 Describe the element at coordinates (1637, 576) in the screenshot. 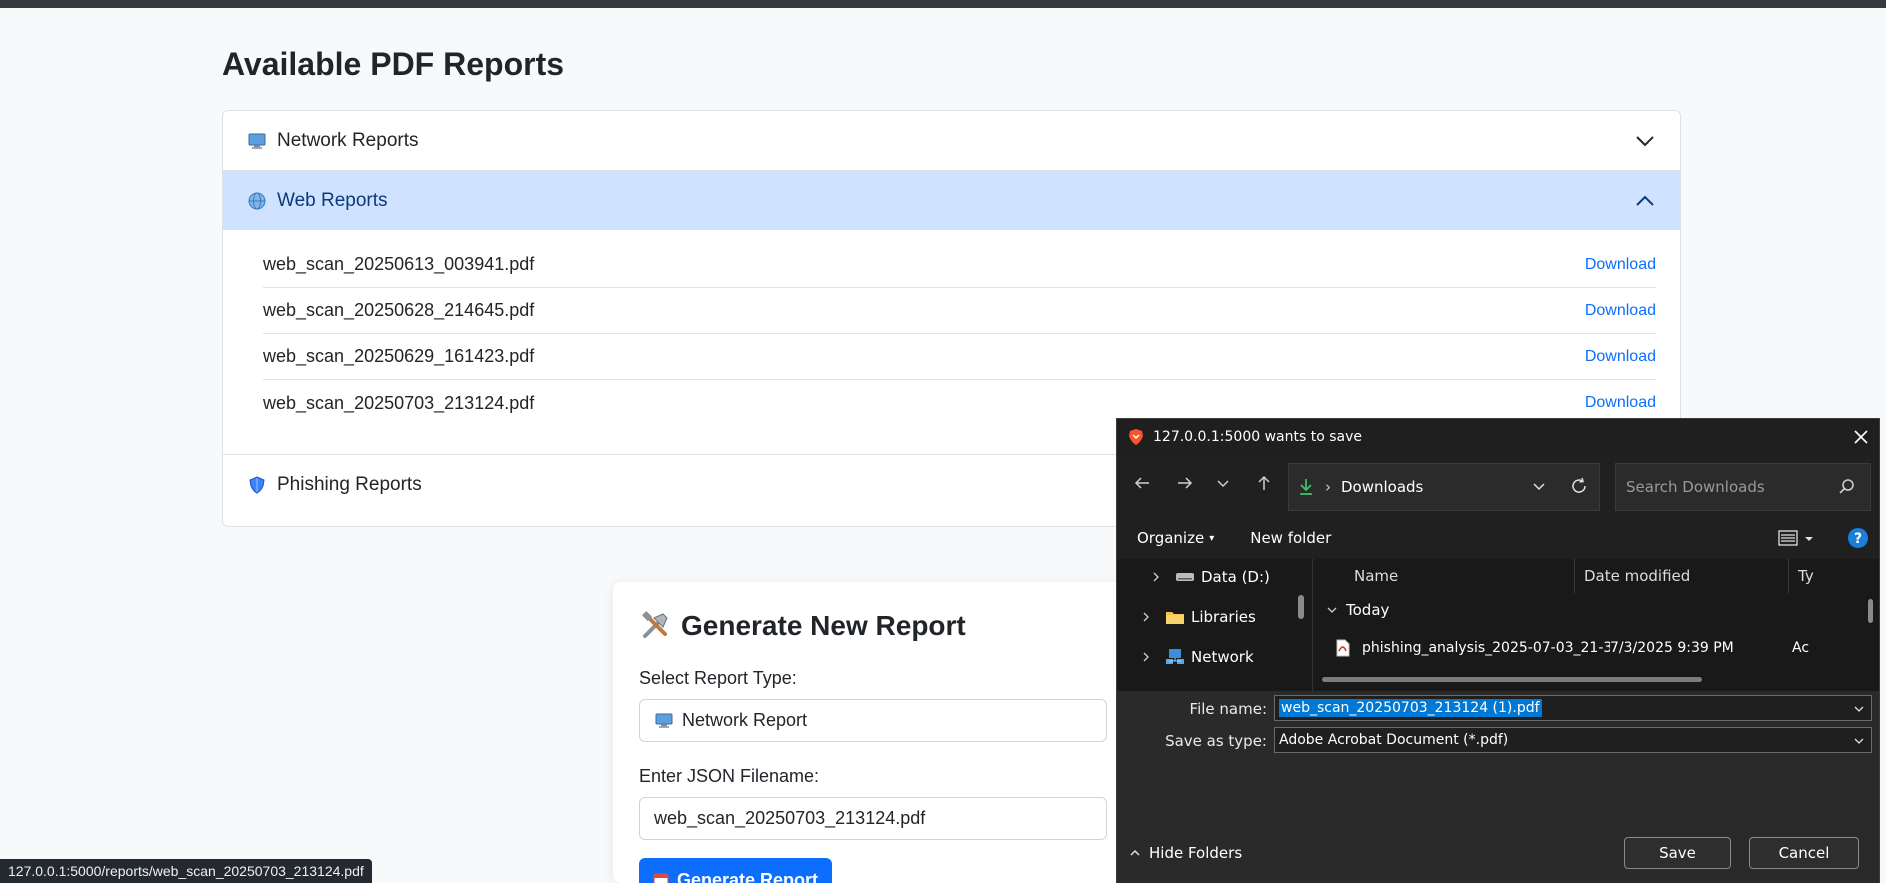

I see `column-header-date: Date modified` at that location.